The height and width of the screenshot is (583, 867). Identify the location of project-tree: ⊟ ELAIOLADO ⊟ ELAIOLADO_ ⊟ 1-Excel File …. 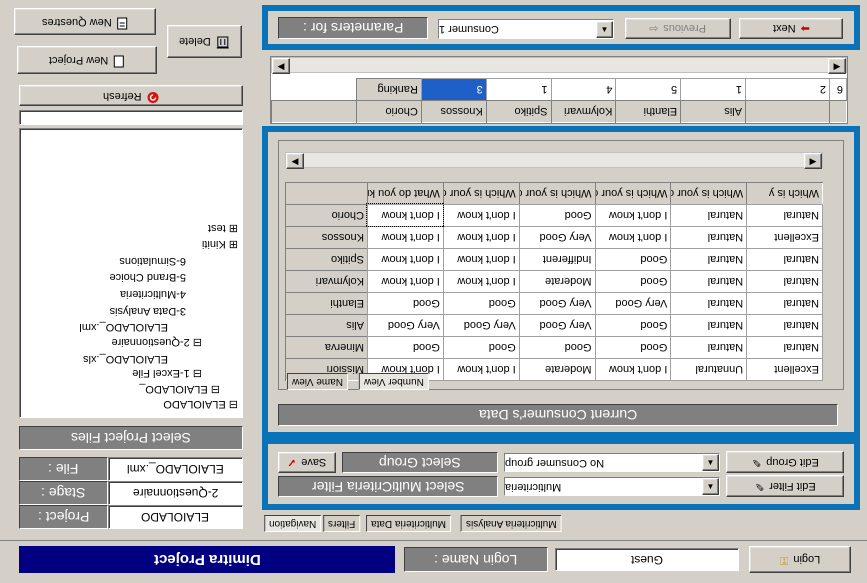
(131, 273).